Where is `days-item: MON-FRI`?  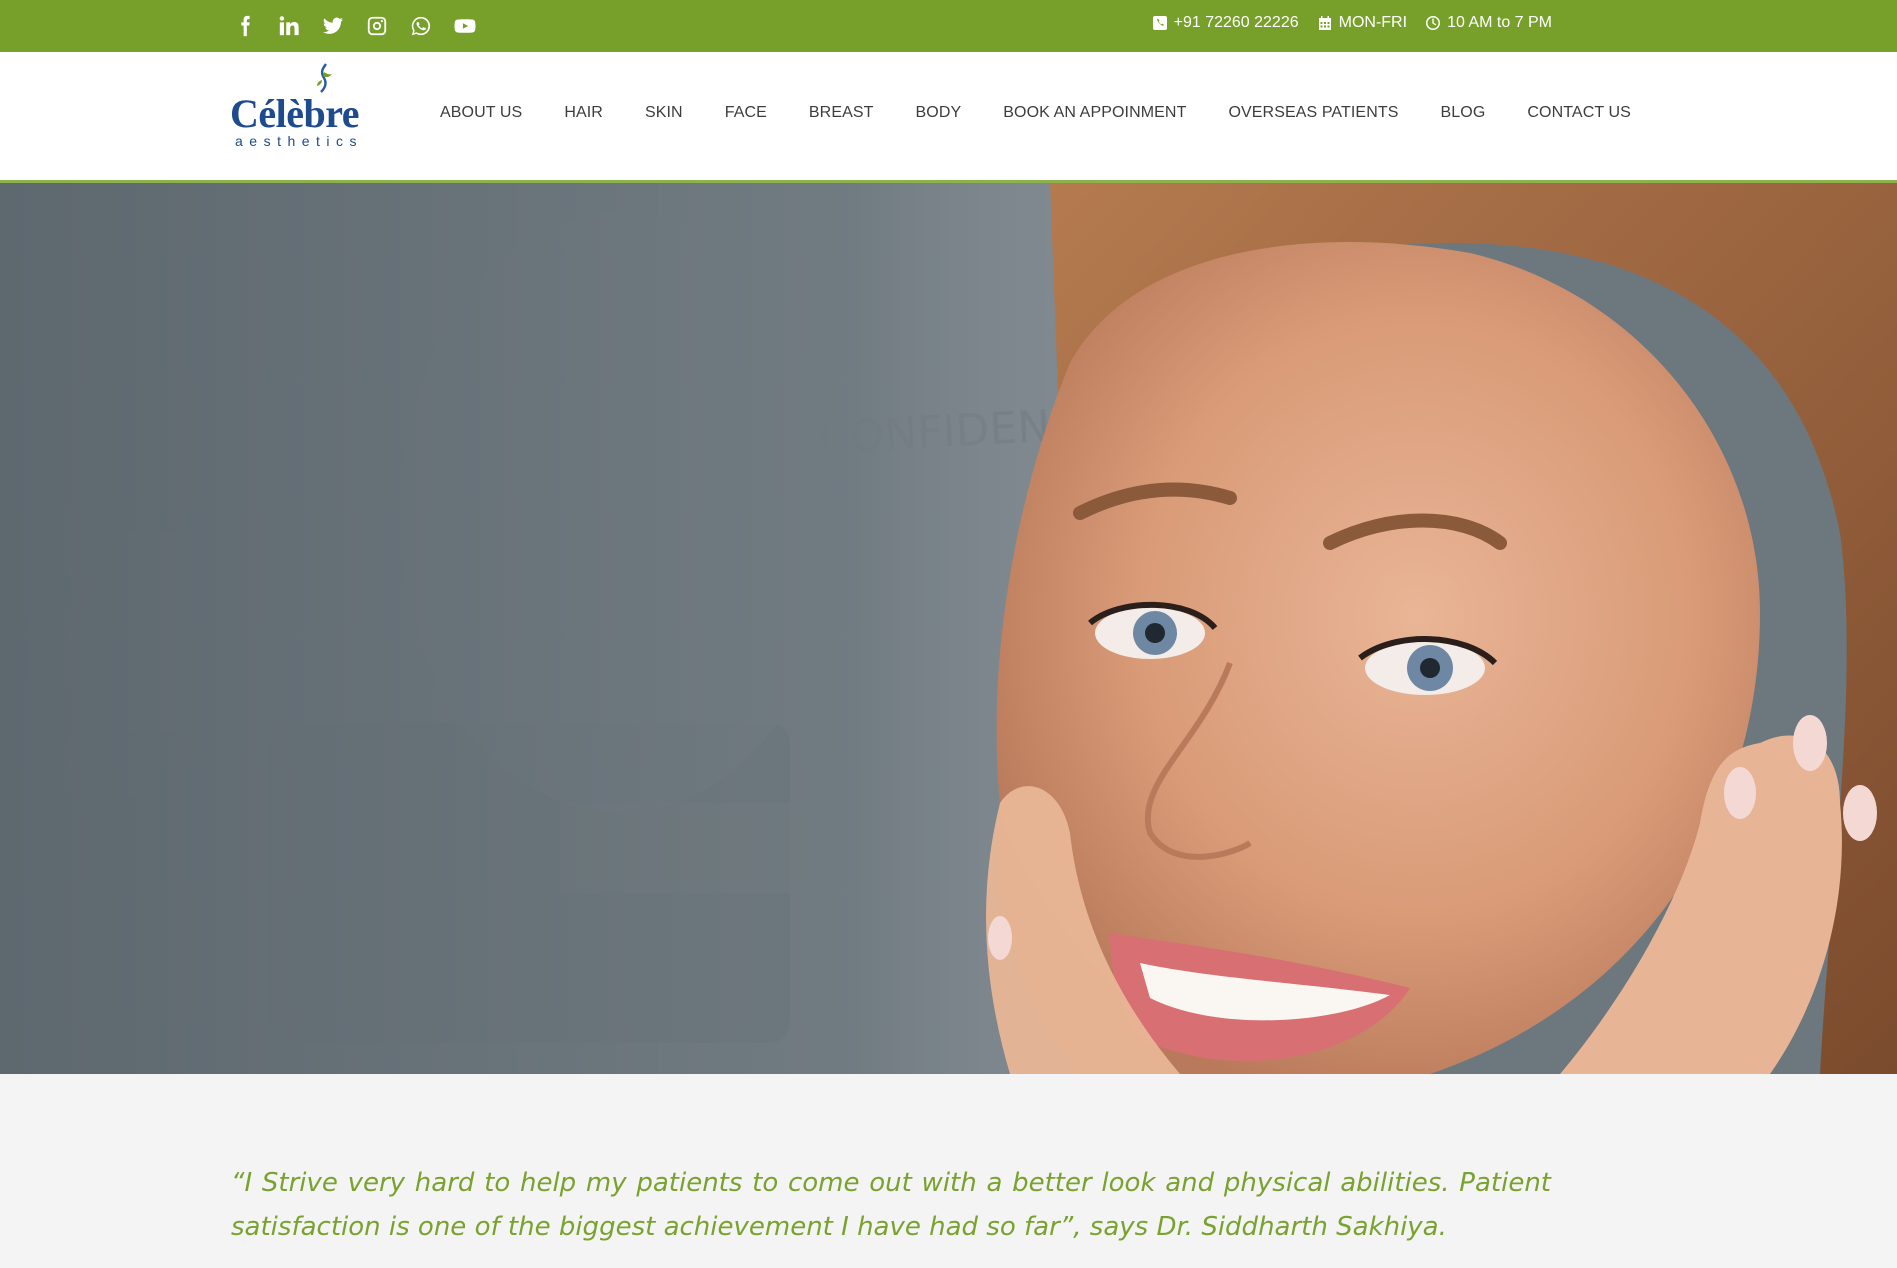 days-item: MON-FRI is located at coordinates (1362, 23).